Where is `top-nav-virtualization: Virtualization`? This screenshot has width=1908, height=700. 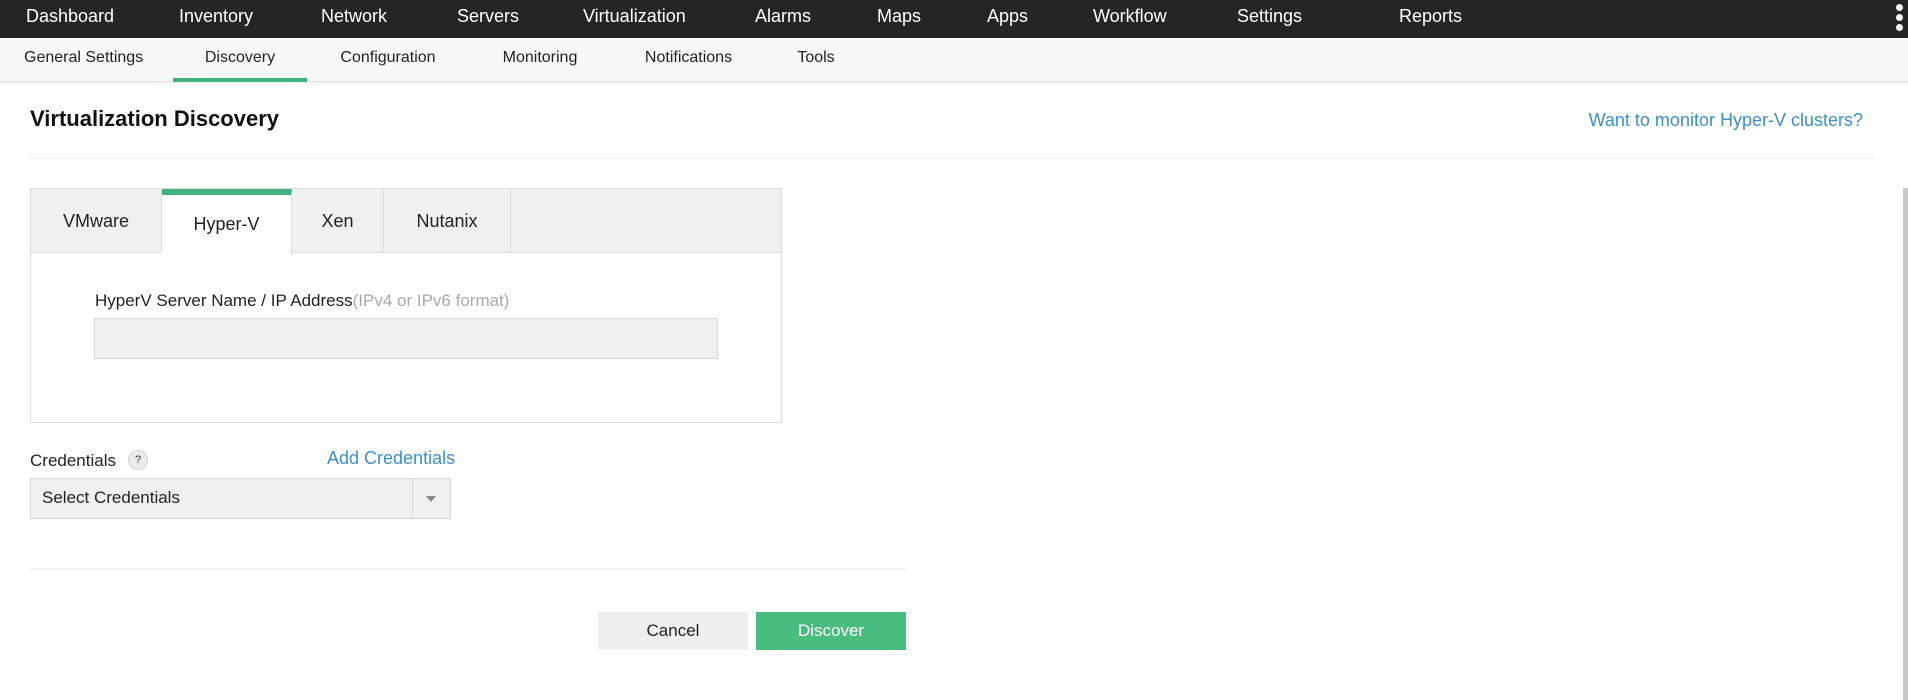
top-nav-virtualization: Virtualization is located at coordinates (634, 19).